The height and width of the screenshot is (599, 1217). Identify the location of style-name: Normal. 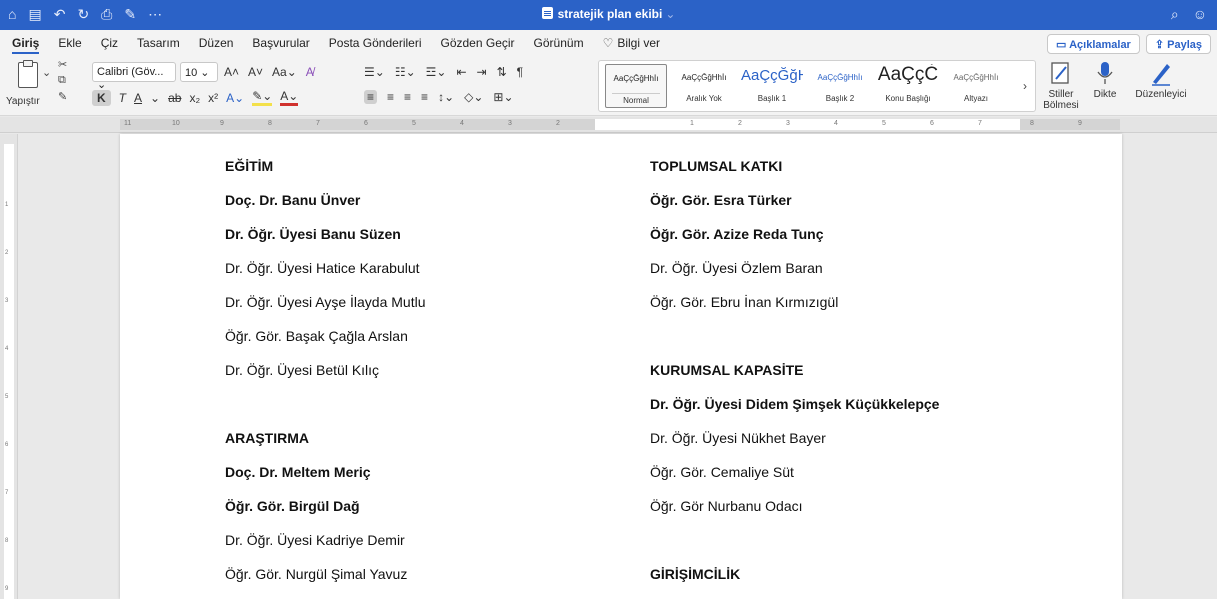
(636, 99).